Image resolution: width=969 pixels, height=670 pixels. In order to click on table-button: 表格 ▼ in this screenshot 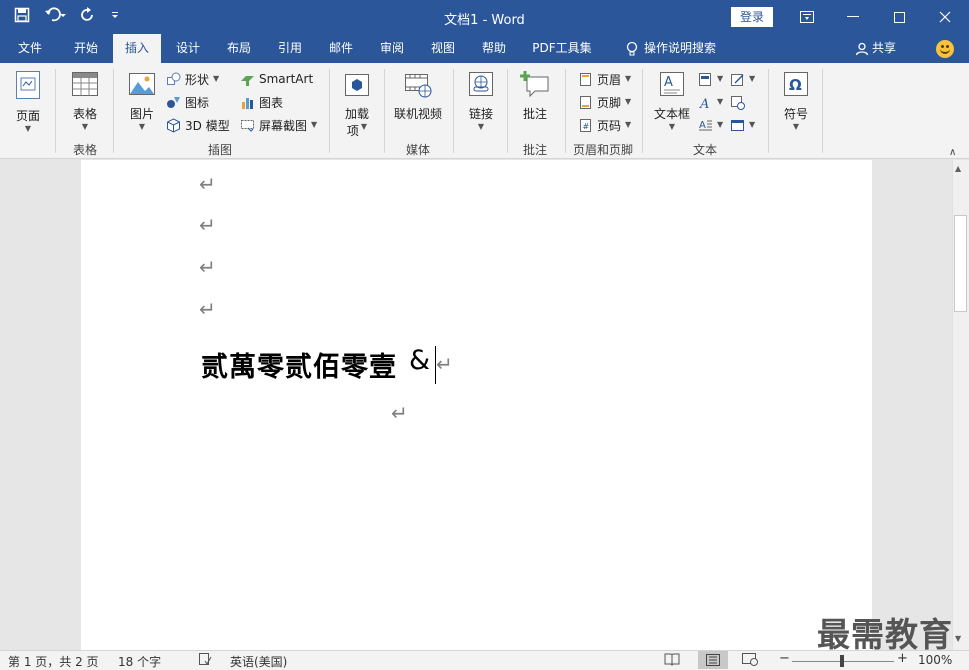, I will do `click(85, 100)`.